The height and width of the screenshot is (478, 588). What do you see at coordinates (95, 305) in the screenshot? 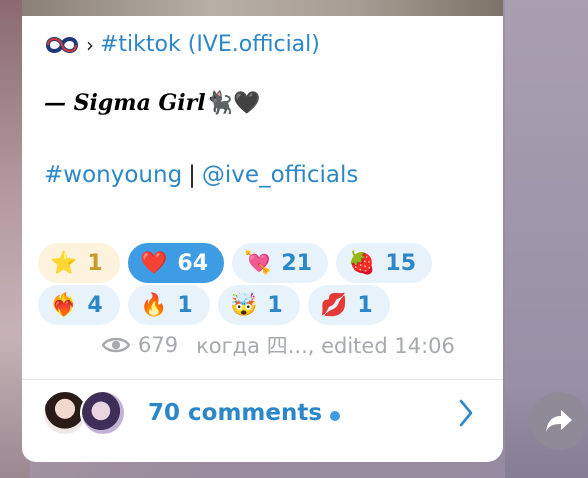
I see `reaction-count: 4` at bounding box center [95, 305].